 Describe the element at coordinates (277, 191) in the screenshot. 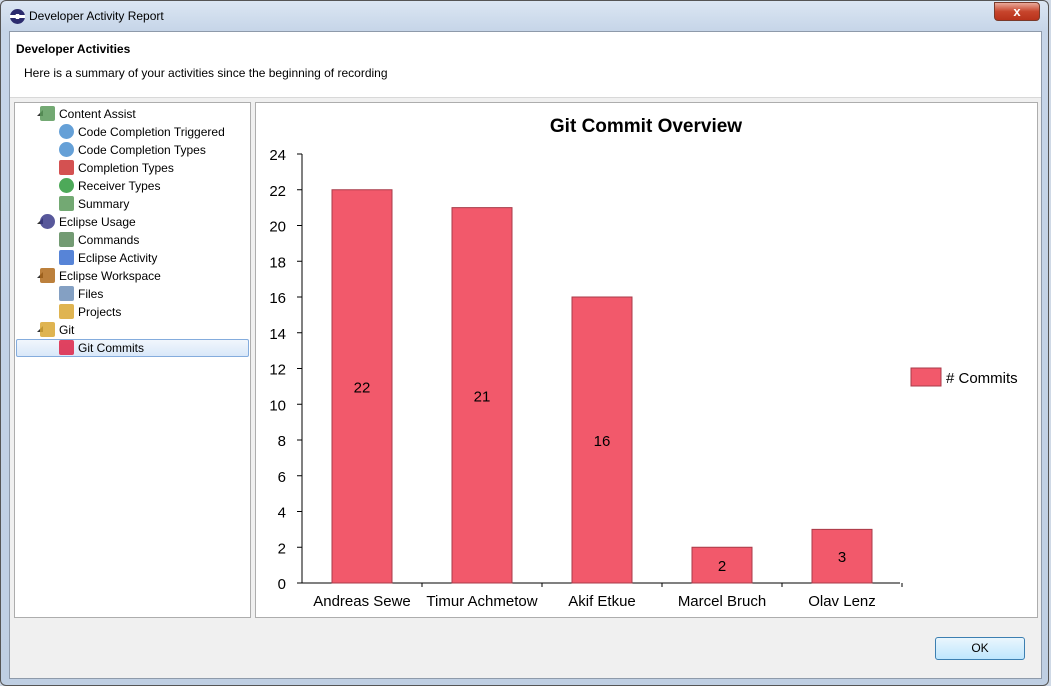

I see `y-tick-label: 22` at that location.